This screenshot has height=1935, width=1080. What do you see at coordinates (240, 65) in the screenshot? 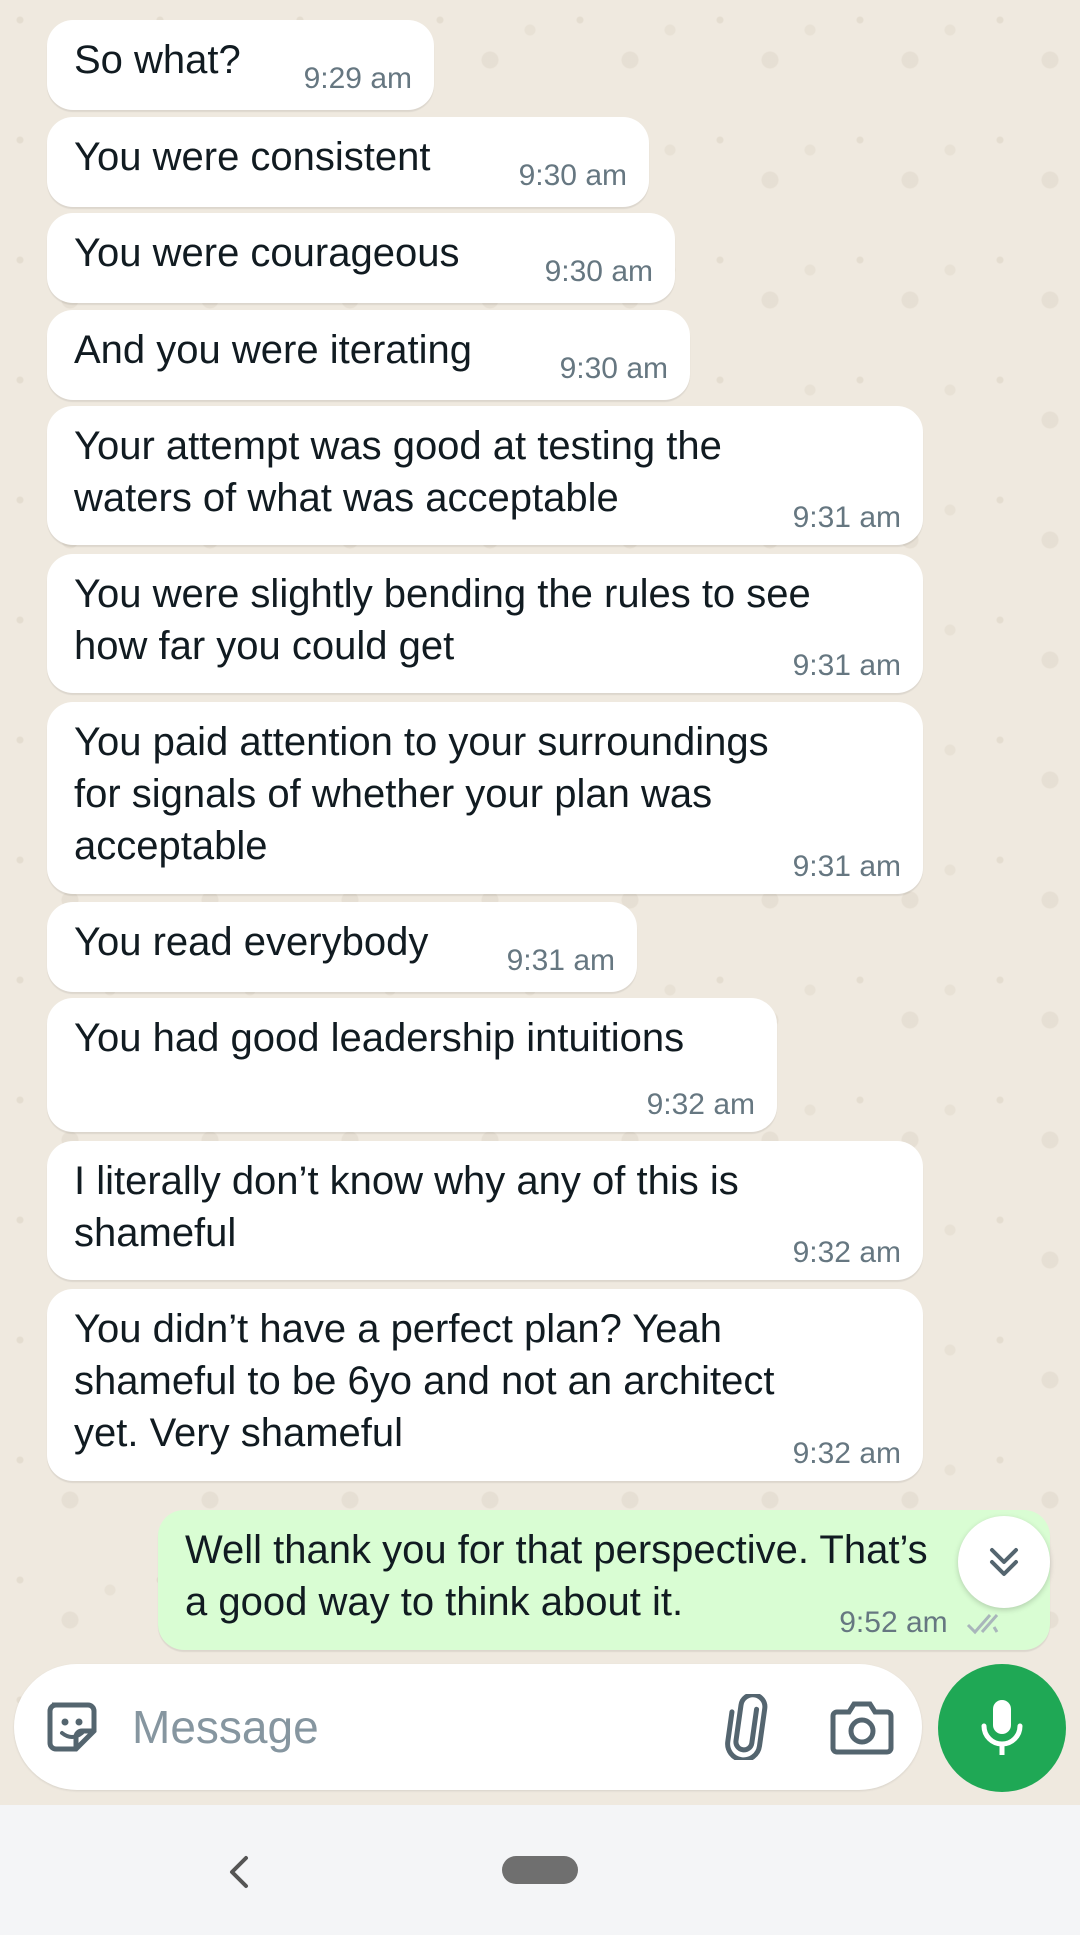
I see `message-bubble: So what? 9:29 am` at bounding box center [240, 65].